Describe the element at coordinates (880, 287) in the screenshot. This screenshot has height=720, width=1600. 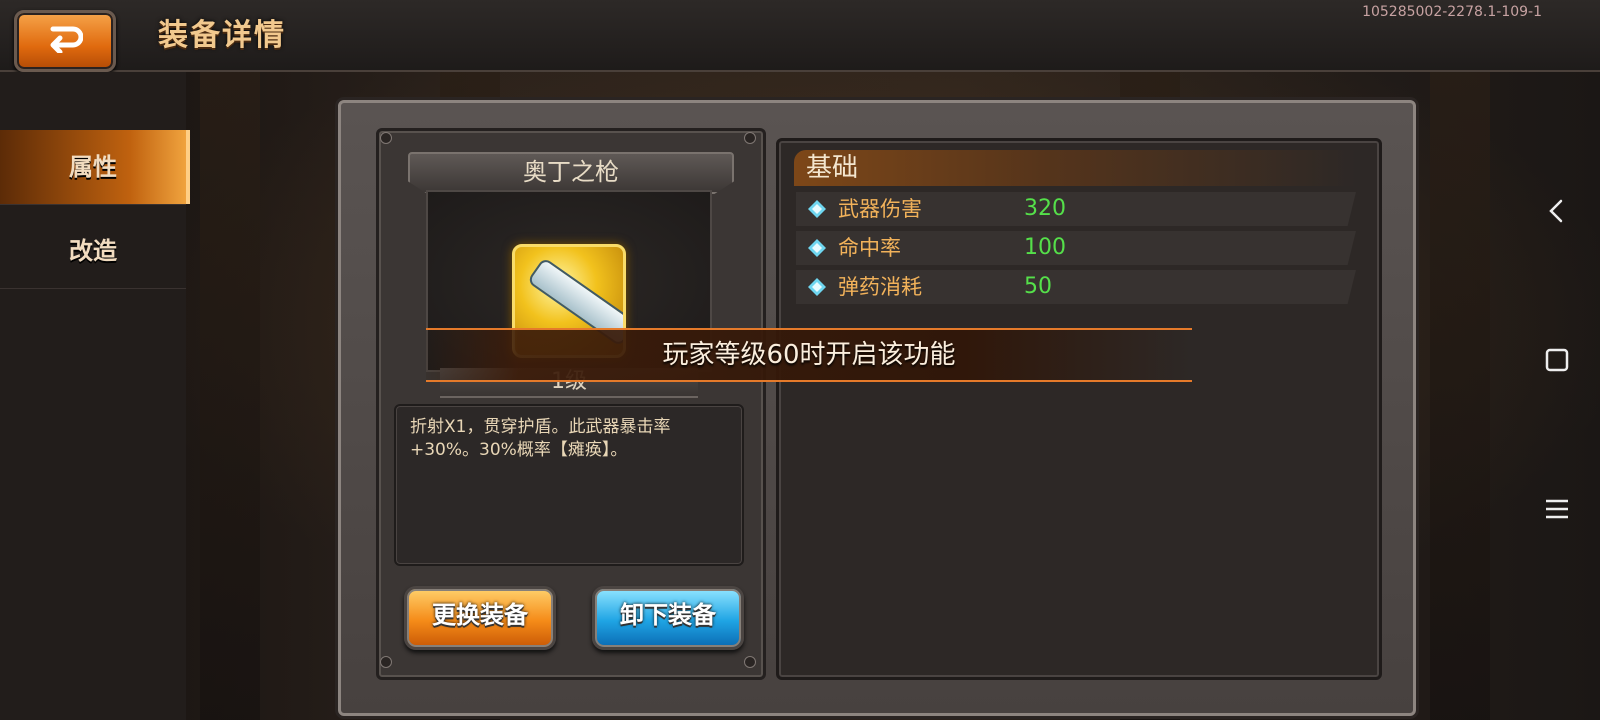
I see `stat-label: 弹药消耗` at that location.